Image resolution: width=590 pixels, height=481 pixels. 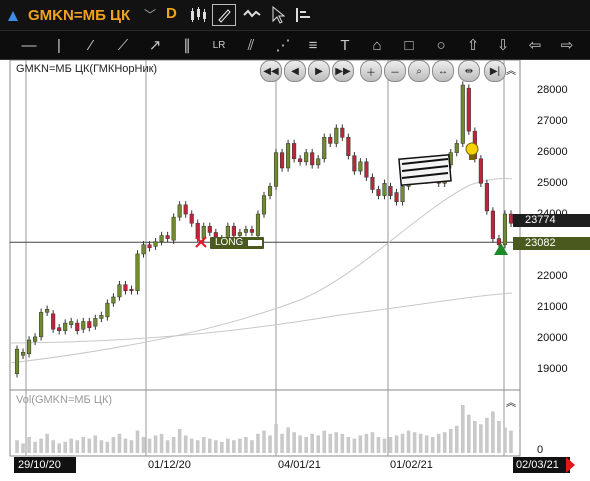 I want to click on parallel-channel-icon: ∥, so click(x=187, y=45).